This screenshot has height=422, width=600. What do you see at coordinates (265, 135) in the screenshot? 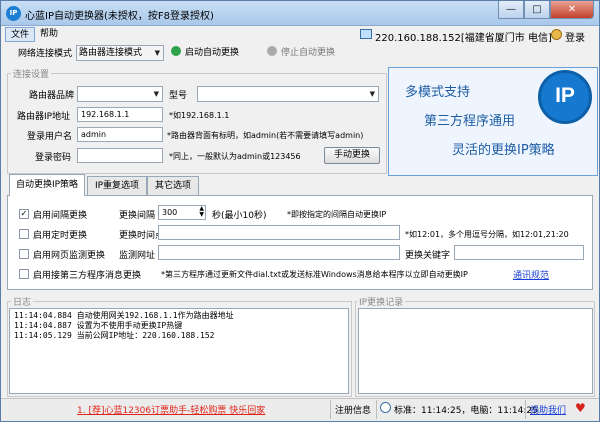
I see `login-user-hint: *路由器背面有标明，如admin(若不需要请填写admin)` at bounding box center [265, 135].